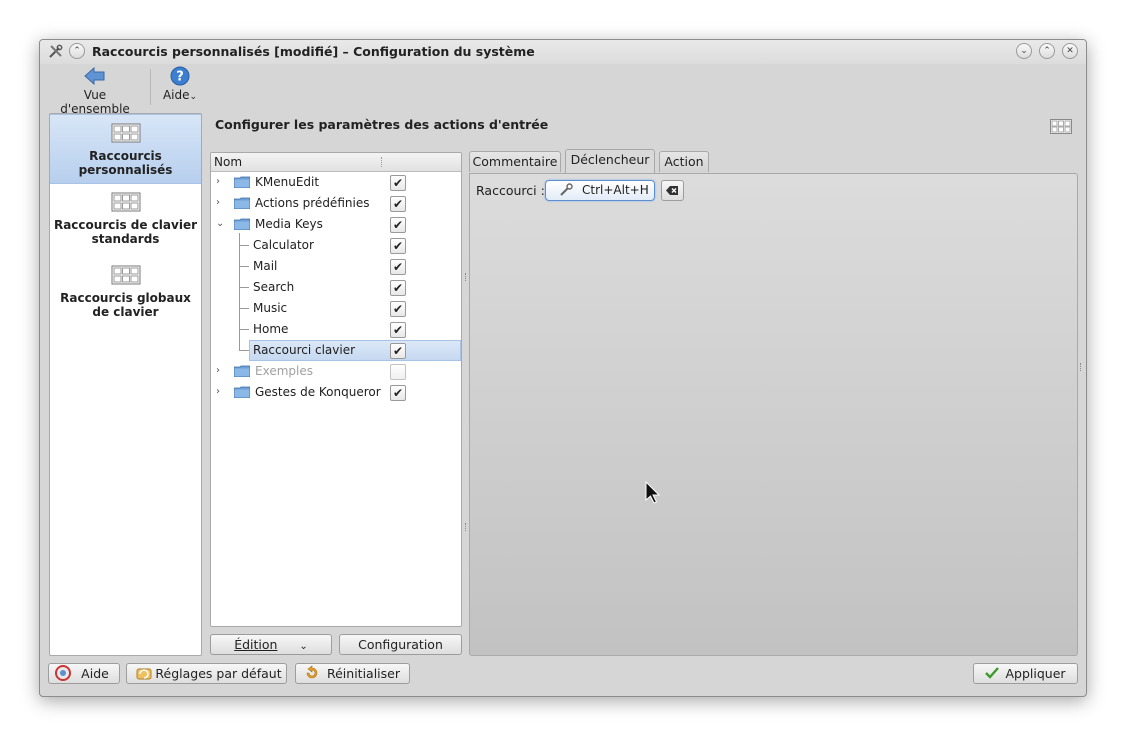 This screenshot has width=1124, height=734. I want to click on tree-row-mail: Mail ✔, so click(336, 266).